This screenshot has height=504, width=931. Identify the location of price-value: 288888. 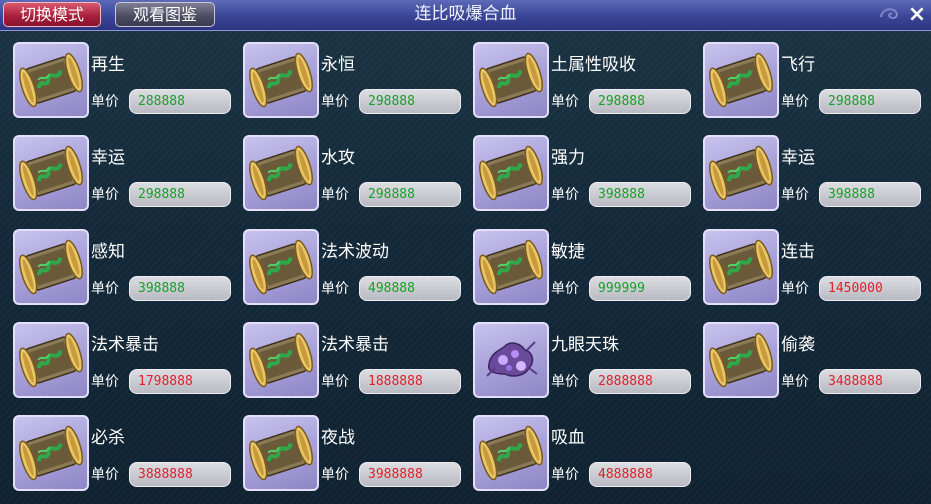
(180, 101).